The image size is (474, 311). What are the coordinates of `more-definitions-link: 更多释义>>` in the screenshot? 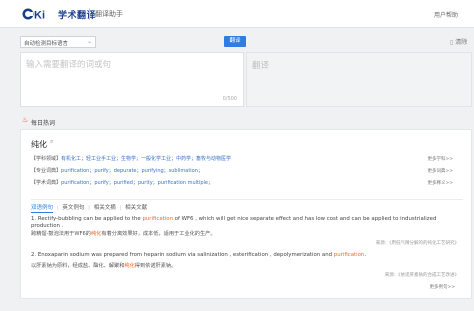 It's located at (440, 183).